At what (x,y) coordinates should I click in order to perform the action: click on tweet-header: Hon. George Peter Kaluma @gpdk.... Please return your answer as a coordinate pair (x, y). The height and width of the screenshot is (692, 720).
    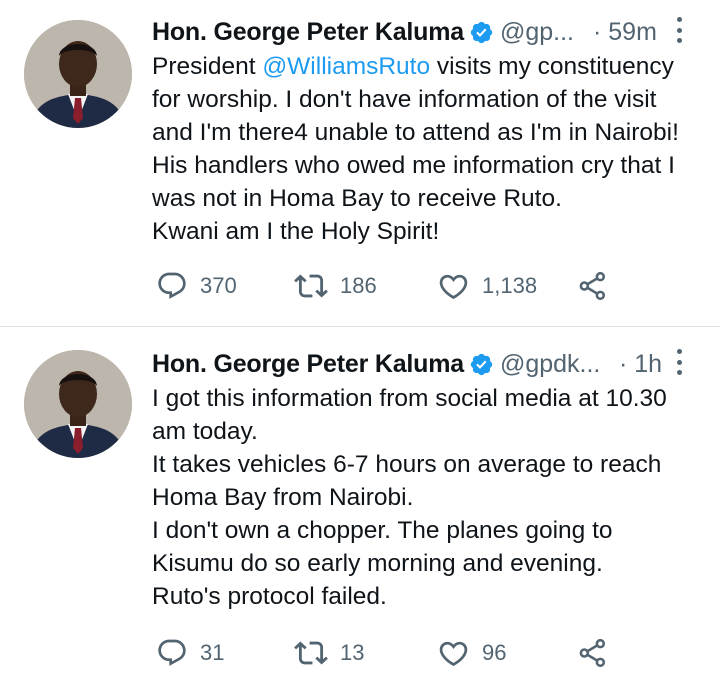
    Looking at the image, I should click on (376, 364).